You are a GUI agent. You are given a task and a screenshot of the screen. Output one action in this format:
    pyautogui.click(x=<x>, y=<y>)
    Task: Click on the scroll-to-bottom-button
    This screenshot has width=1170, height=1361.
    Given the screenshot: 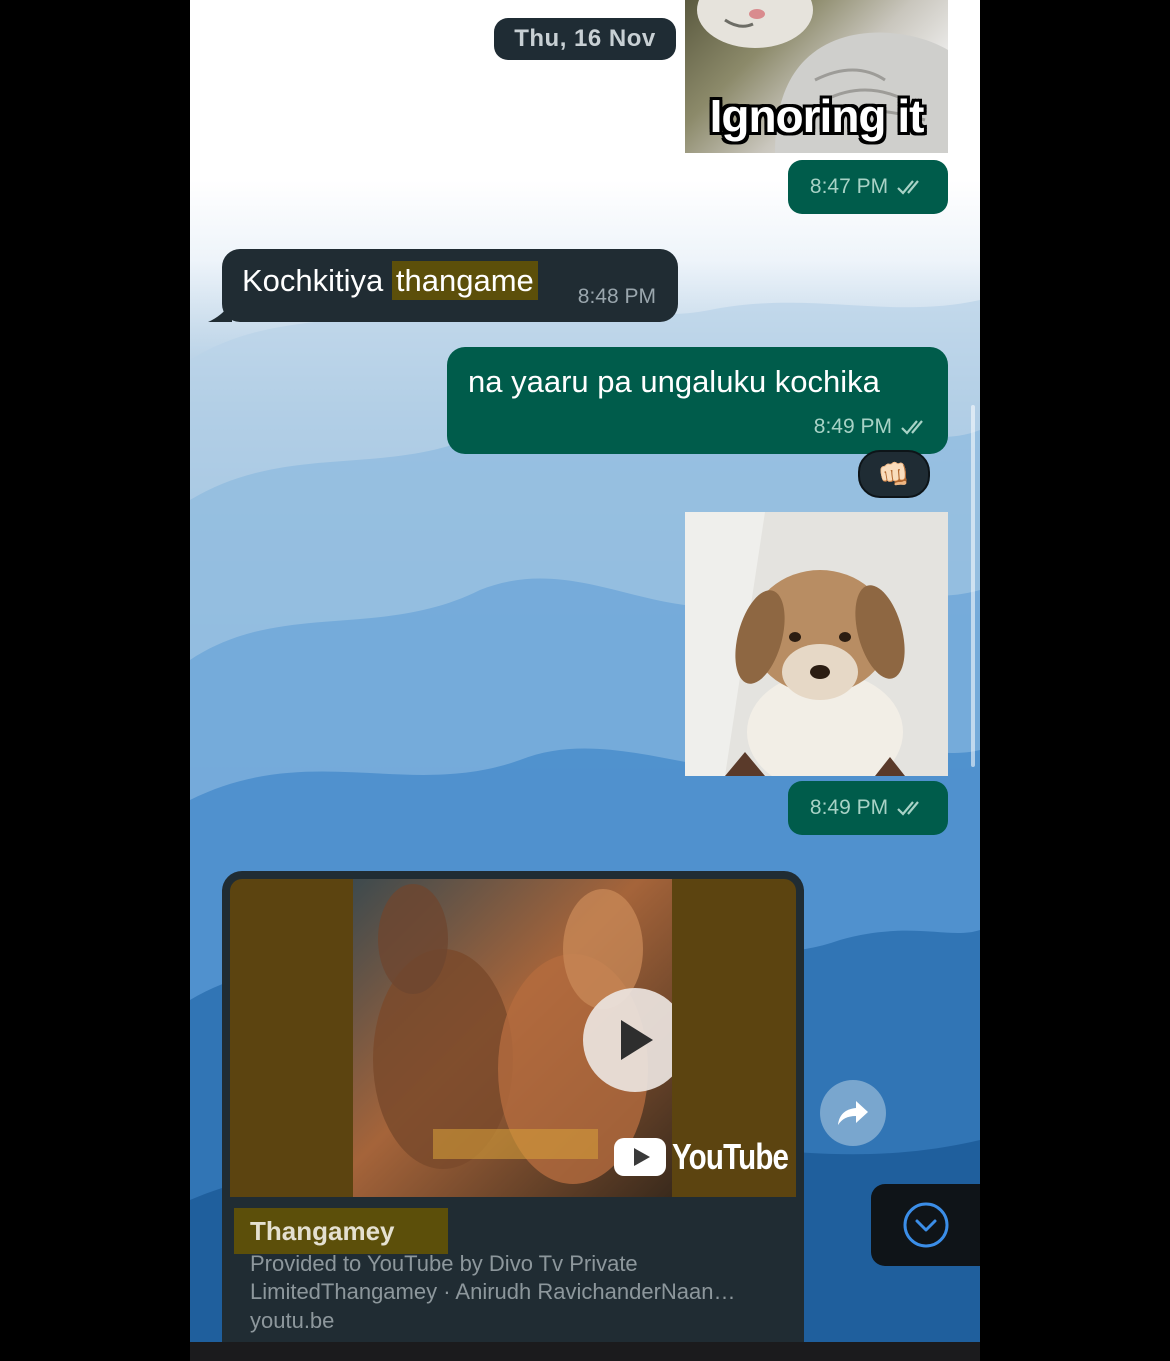 What is the action you would take?
    pyautogui.click(x=925, y=1225)
    